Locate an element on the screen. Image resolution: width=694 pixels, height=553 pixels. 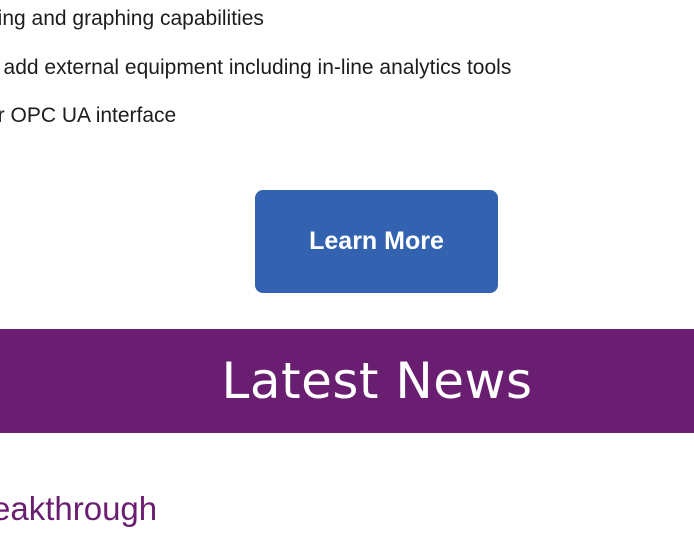
latest-news-heading: Latest News is located at coordinates (377, 381).